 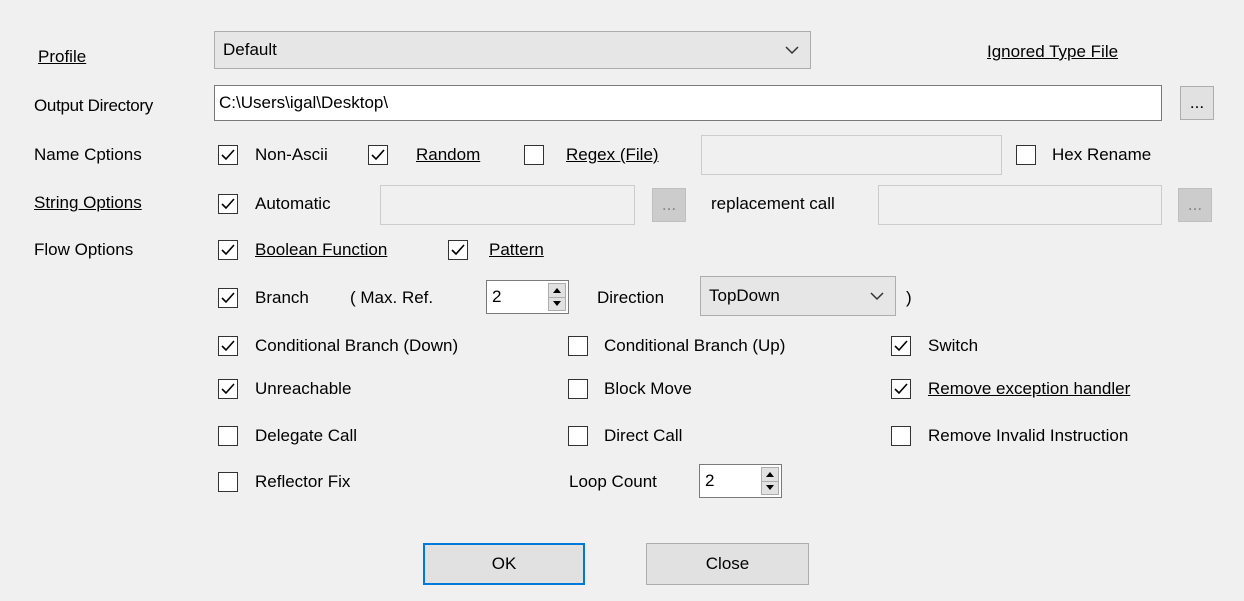 What do you see at coordinates (643, 435) in the screenshot?
I see `direct-call-label: Direct Call` at bounding box center [643, 435].